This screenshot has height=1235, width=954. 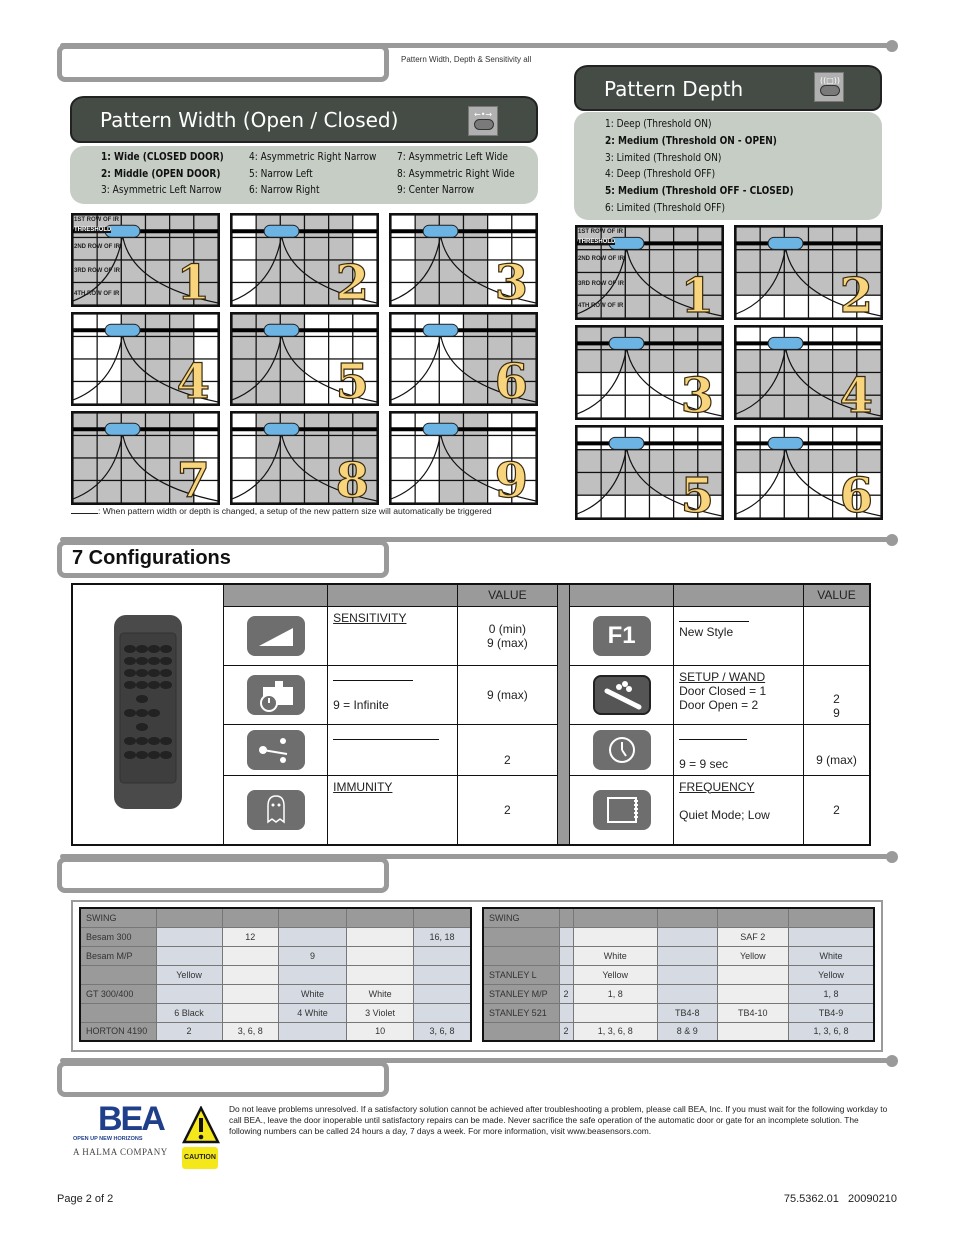 What do you see at coordinates (663, 157) in the screenshot?
I see `pattern-option: 3: Limited (Threshold ON)` at bounding box center [663, 157].